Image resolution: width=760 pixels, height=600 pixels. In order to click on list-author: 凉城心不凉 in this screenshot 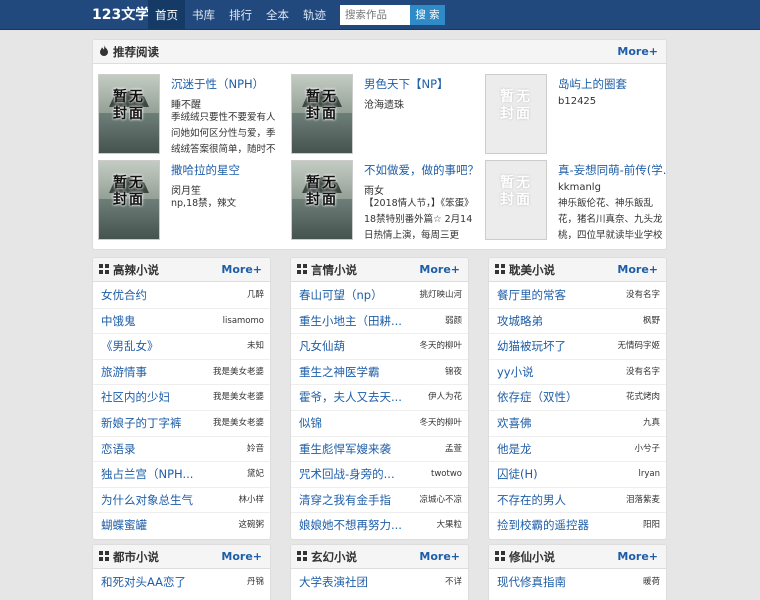, I will do `click(440, 499)`.